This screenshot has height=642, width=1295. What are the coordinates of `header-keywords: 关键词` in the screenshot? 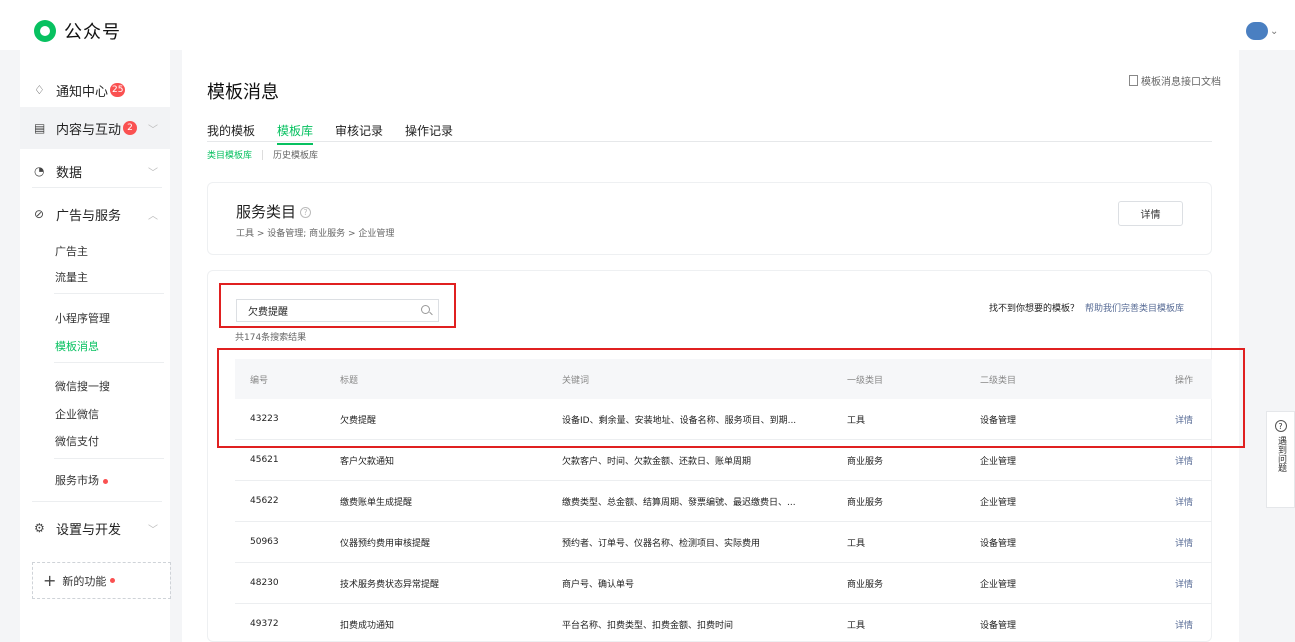 It's located at (576, 380).